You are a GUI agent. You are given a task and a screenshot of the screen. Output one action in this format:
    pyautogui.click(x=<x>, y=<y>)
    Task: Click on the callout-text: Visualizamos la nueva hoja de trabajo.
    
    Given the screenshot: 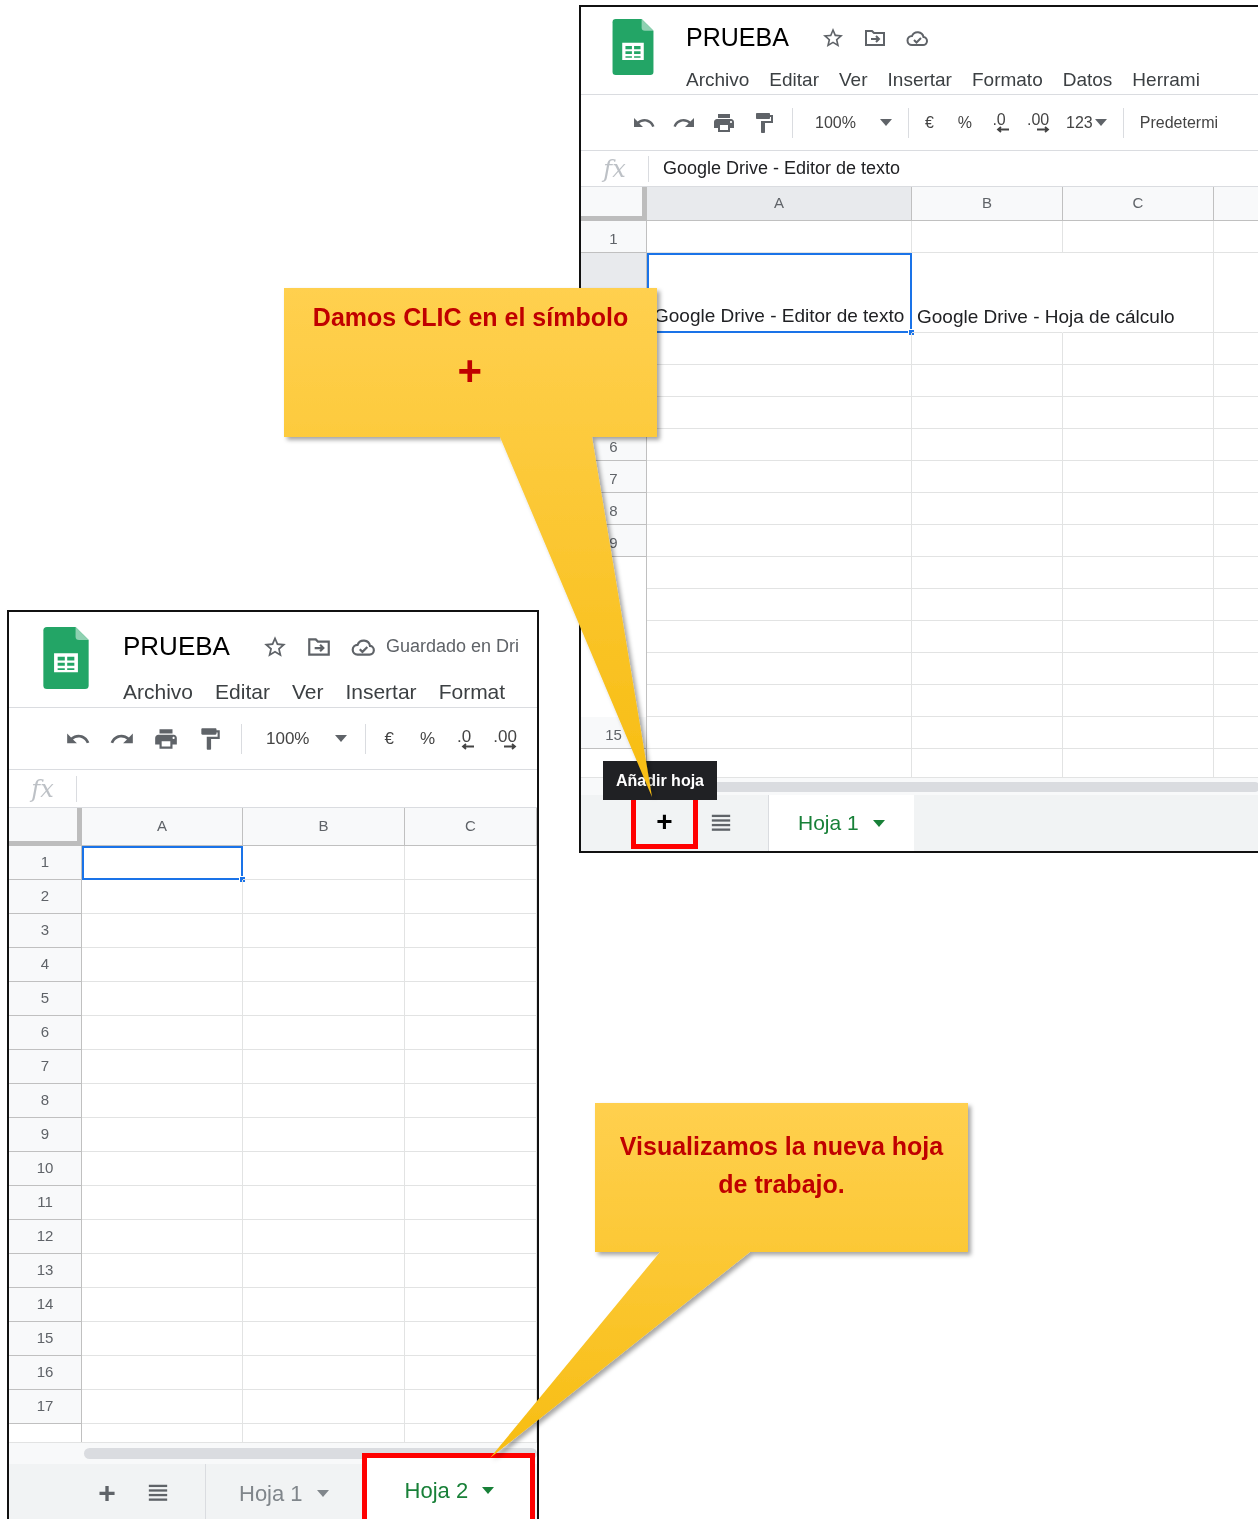 What is the action you would take?
    pyautogui.click(x=781, y=1165)
    